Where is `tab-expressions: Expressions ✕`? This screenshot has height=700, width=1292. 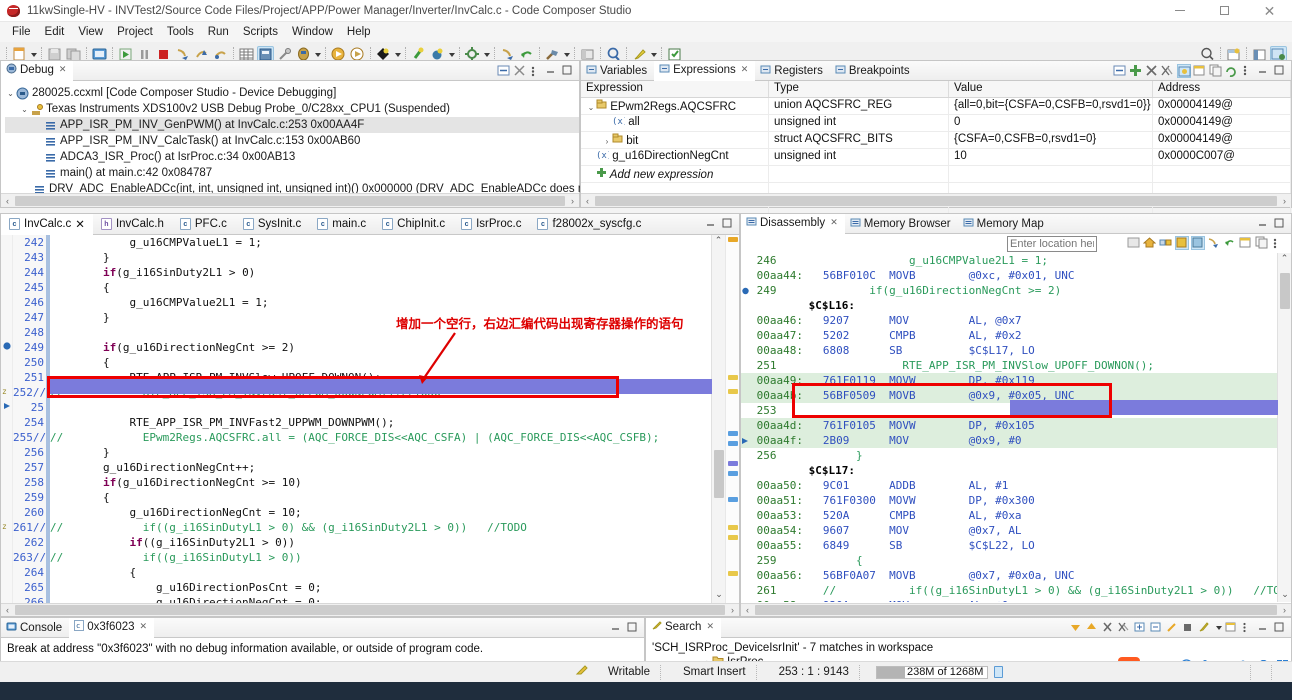 tab-expressions: Expressions ✕ is located at coordinates (705, 70).